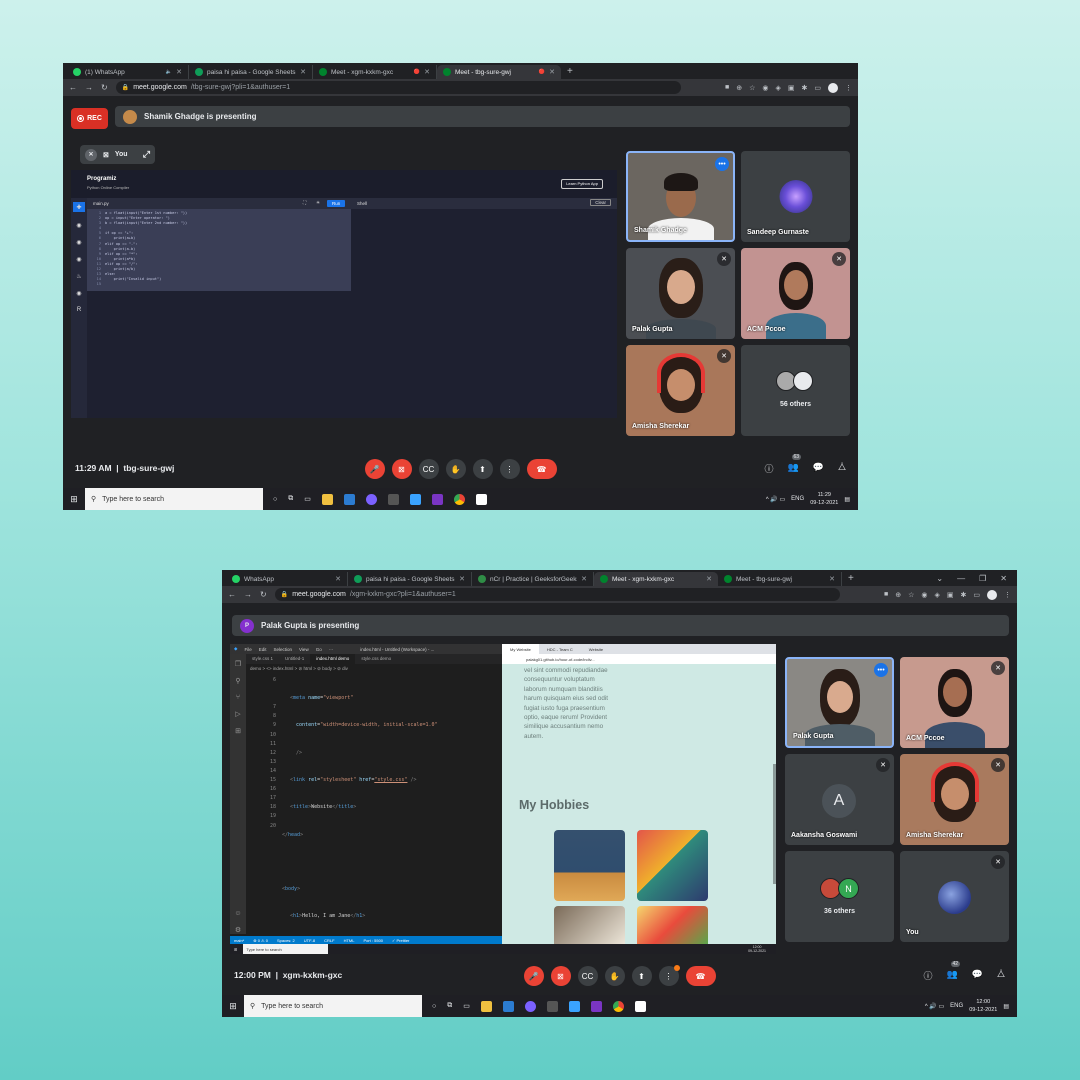 The image size is (1080, 1080). Describe the element at coordinates (805, 88) in the screenshot. I see `puzzle-icon: ✱` at that location.